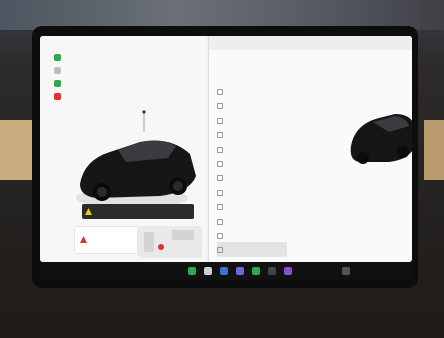  I want to click on dashboard-wood-left, so click(17, 150).